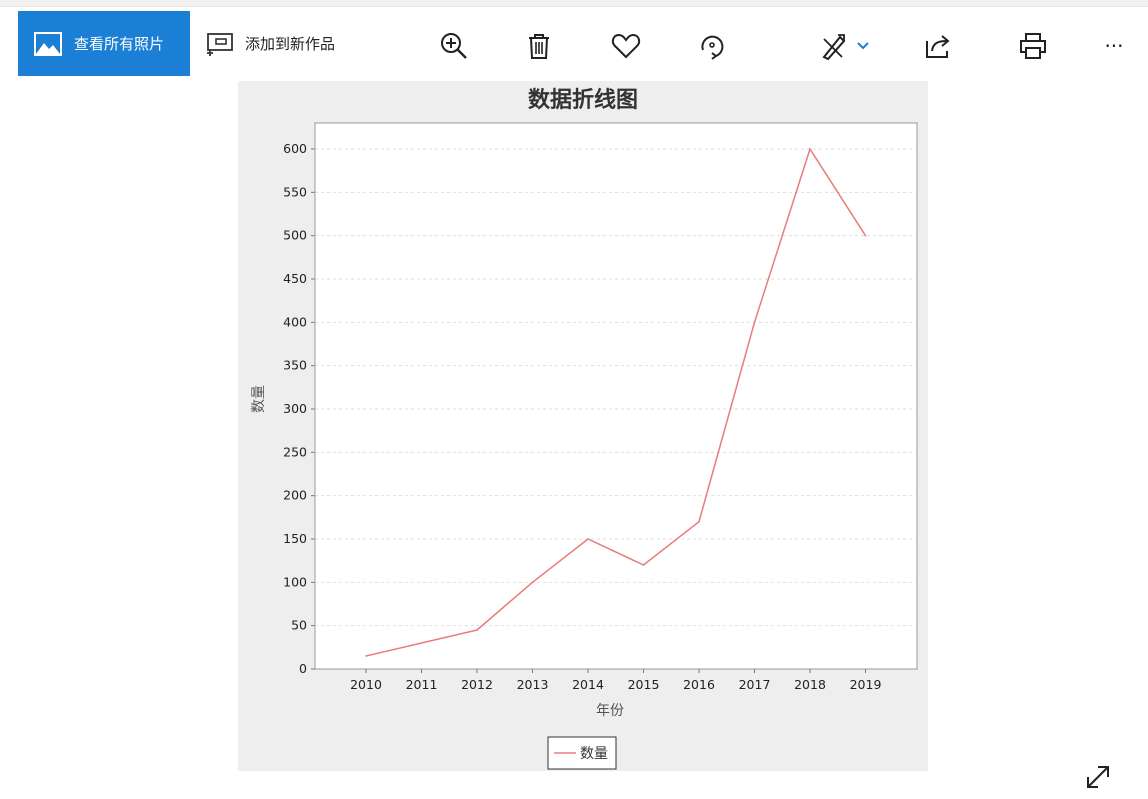  Describe the element at coordinates (699, 684) in the screenshot. I see `x-tick-label: 2016` at that location.